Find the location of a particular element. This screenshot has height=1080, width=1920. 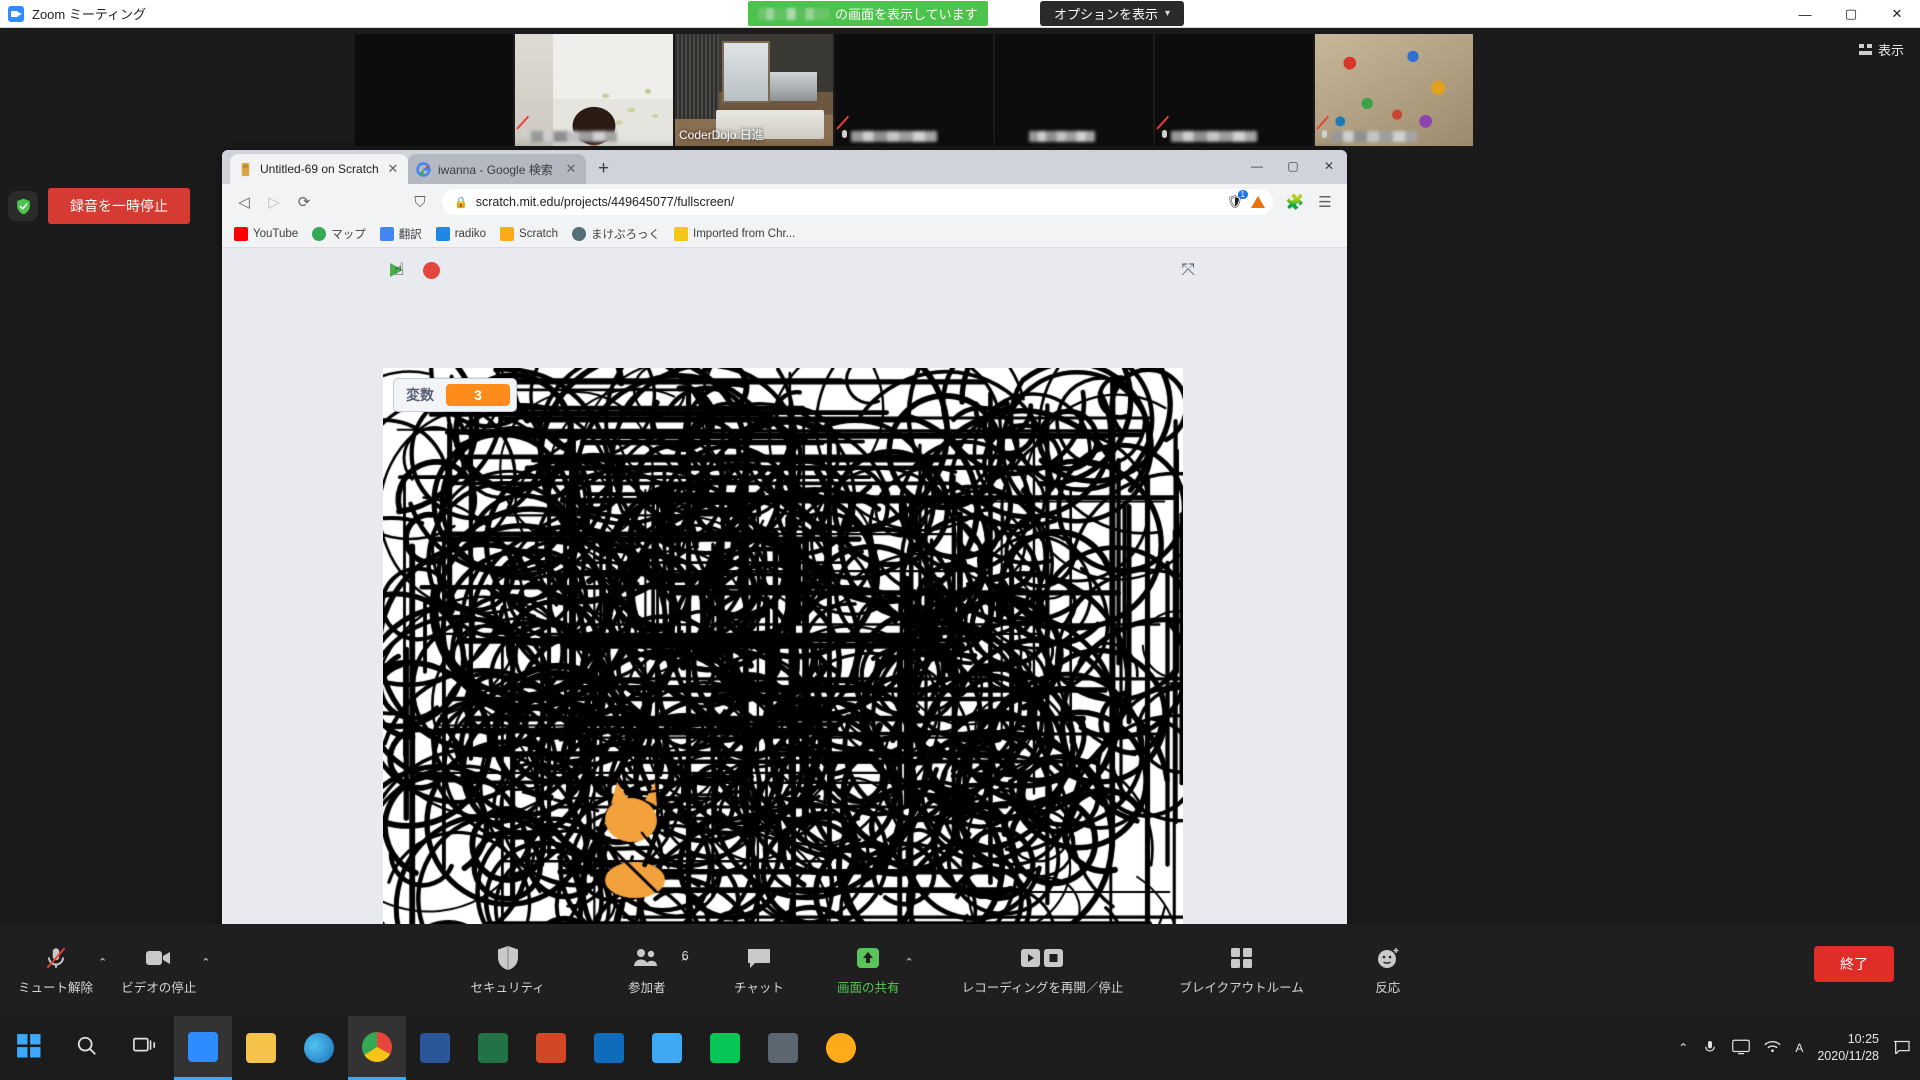

view-button: 表示 is located at coordinates (1881, 49).